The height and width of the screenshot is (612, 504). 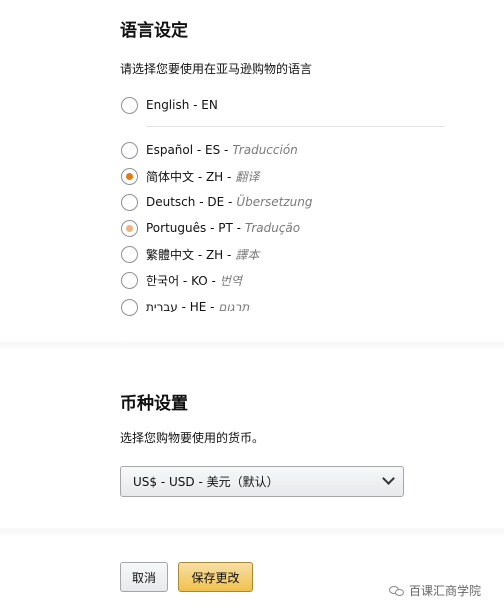 I want to click on language-option-de: Deutsch - DE - Übersetzung, so click(x=217, y=202).